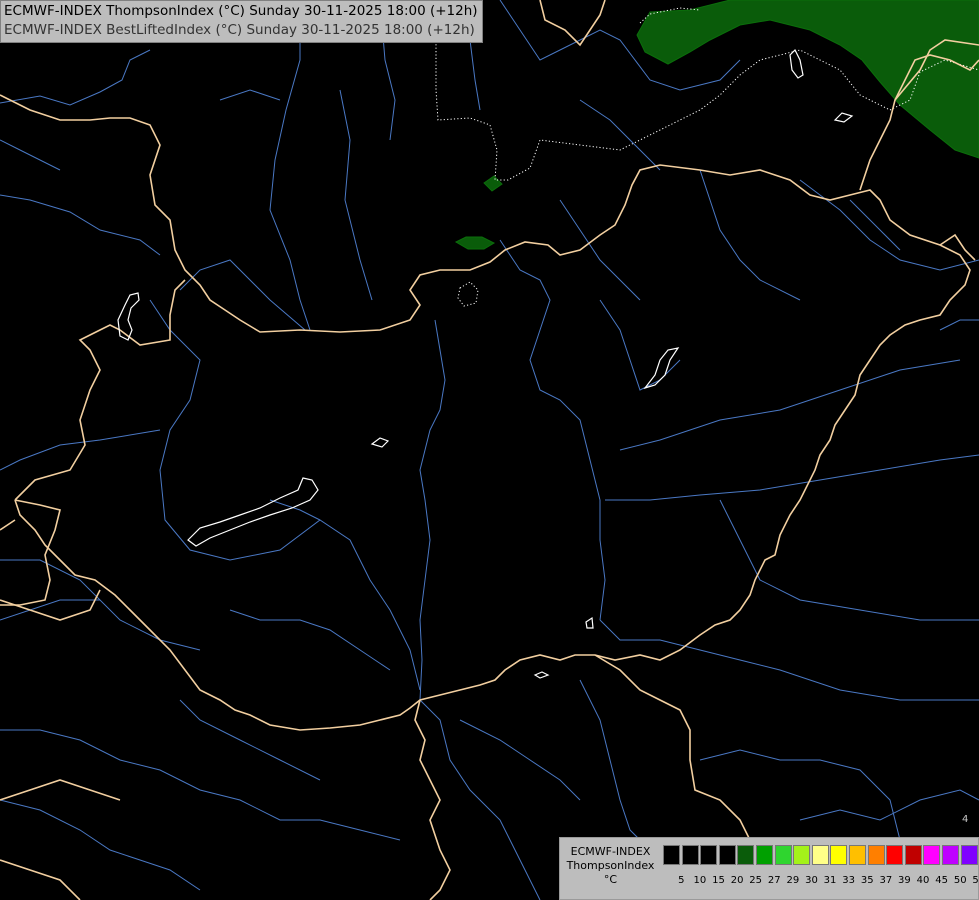  I want to click on map-marker-label: 4, so click(965, 819).